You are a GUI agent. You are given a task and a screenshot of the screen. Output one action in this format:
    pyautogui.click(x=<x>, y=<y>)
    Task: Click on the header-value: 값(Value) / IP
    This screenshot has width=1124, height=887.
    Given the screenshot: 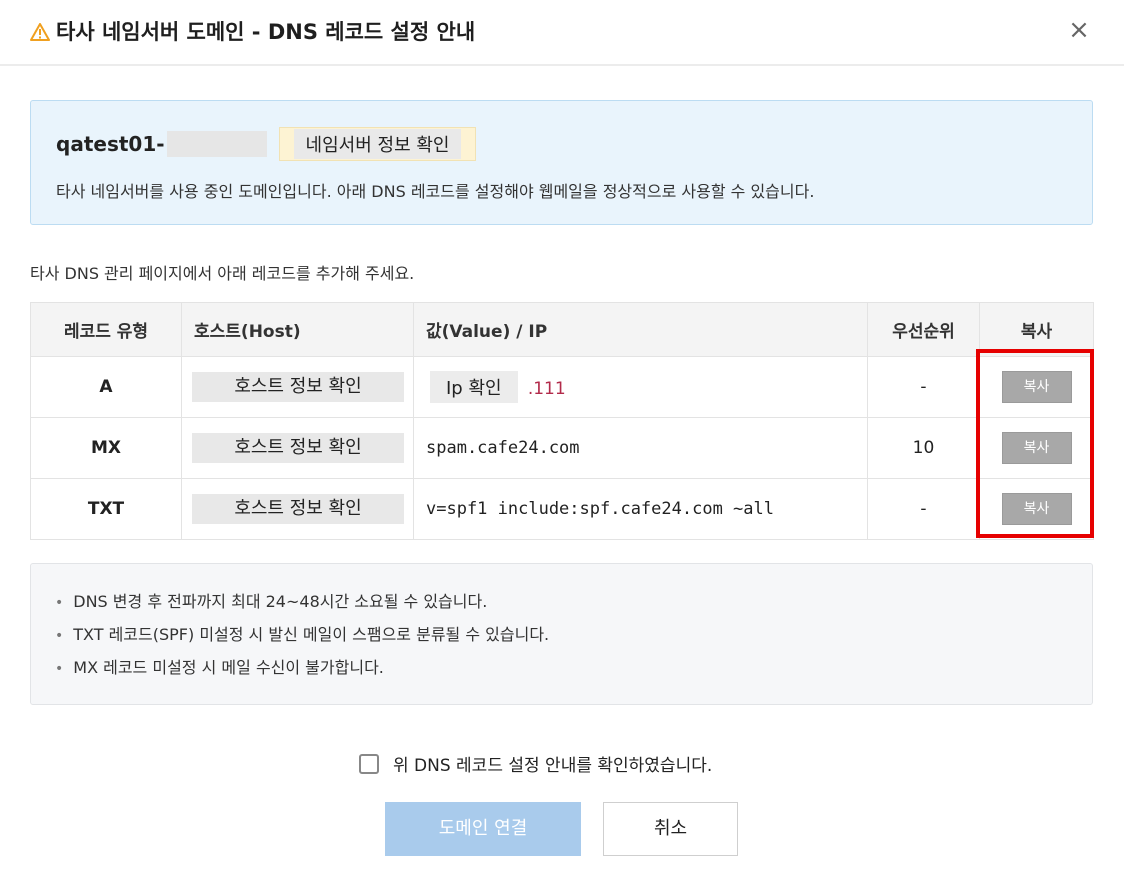 What is the action you would take?
    pyautogui.click(x=640, y=329)
    